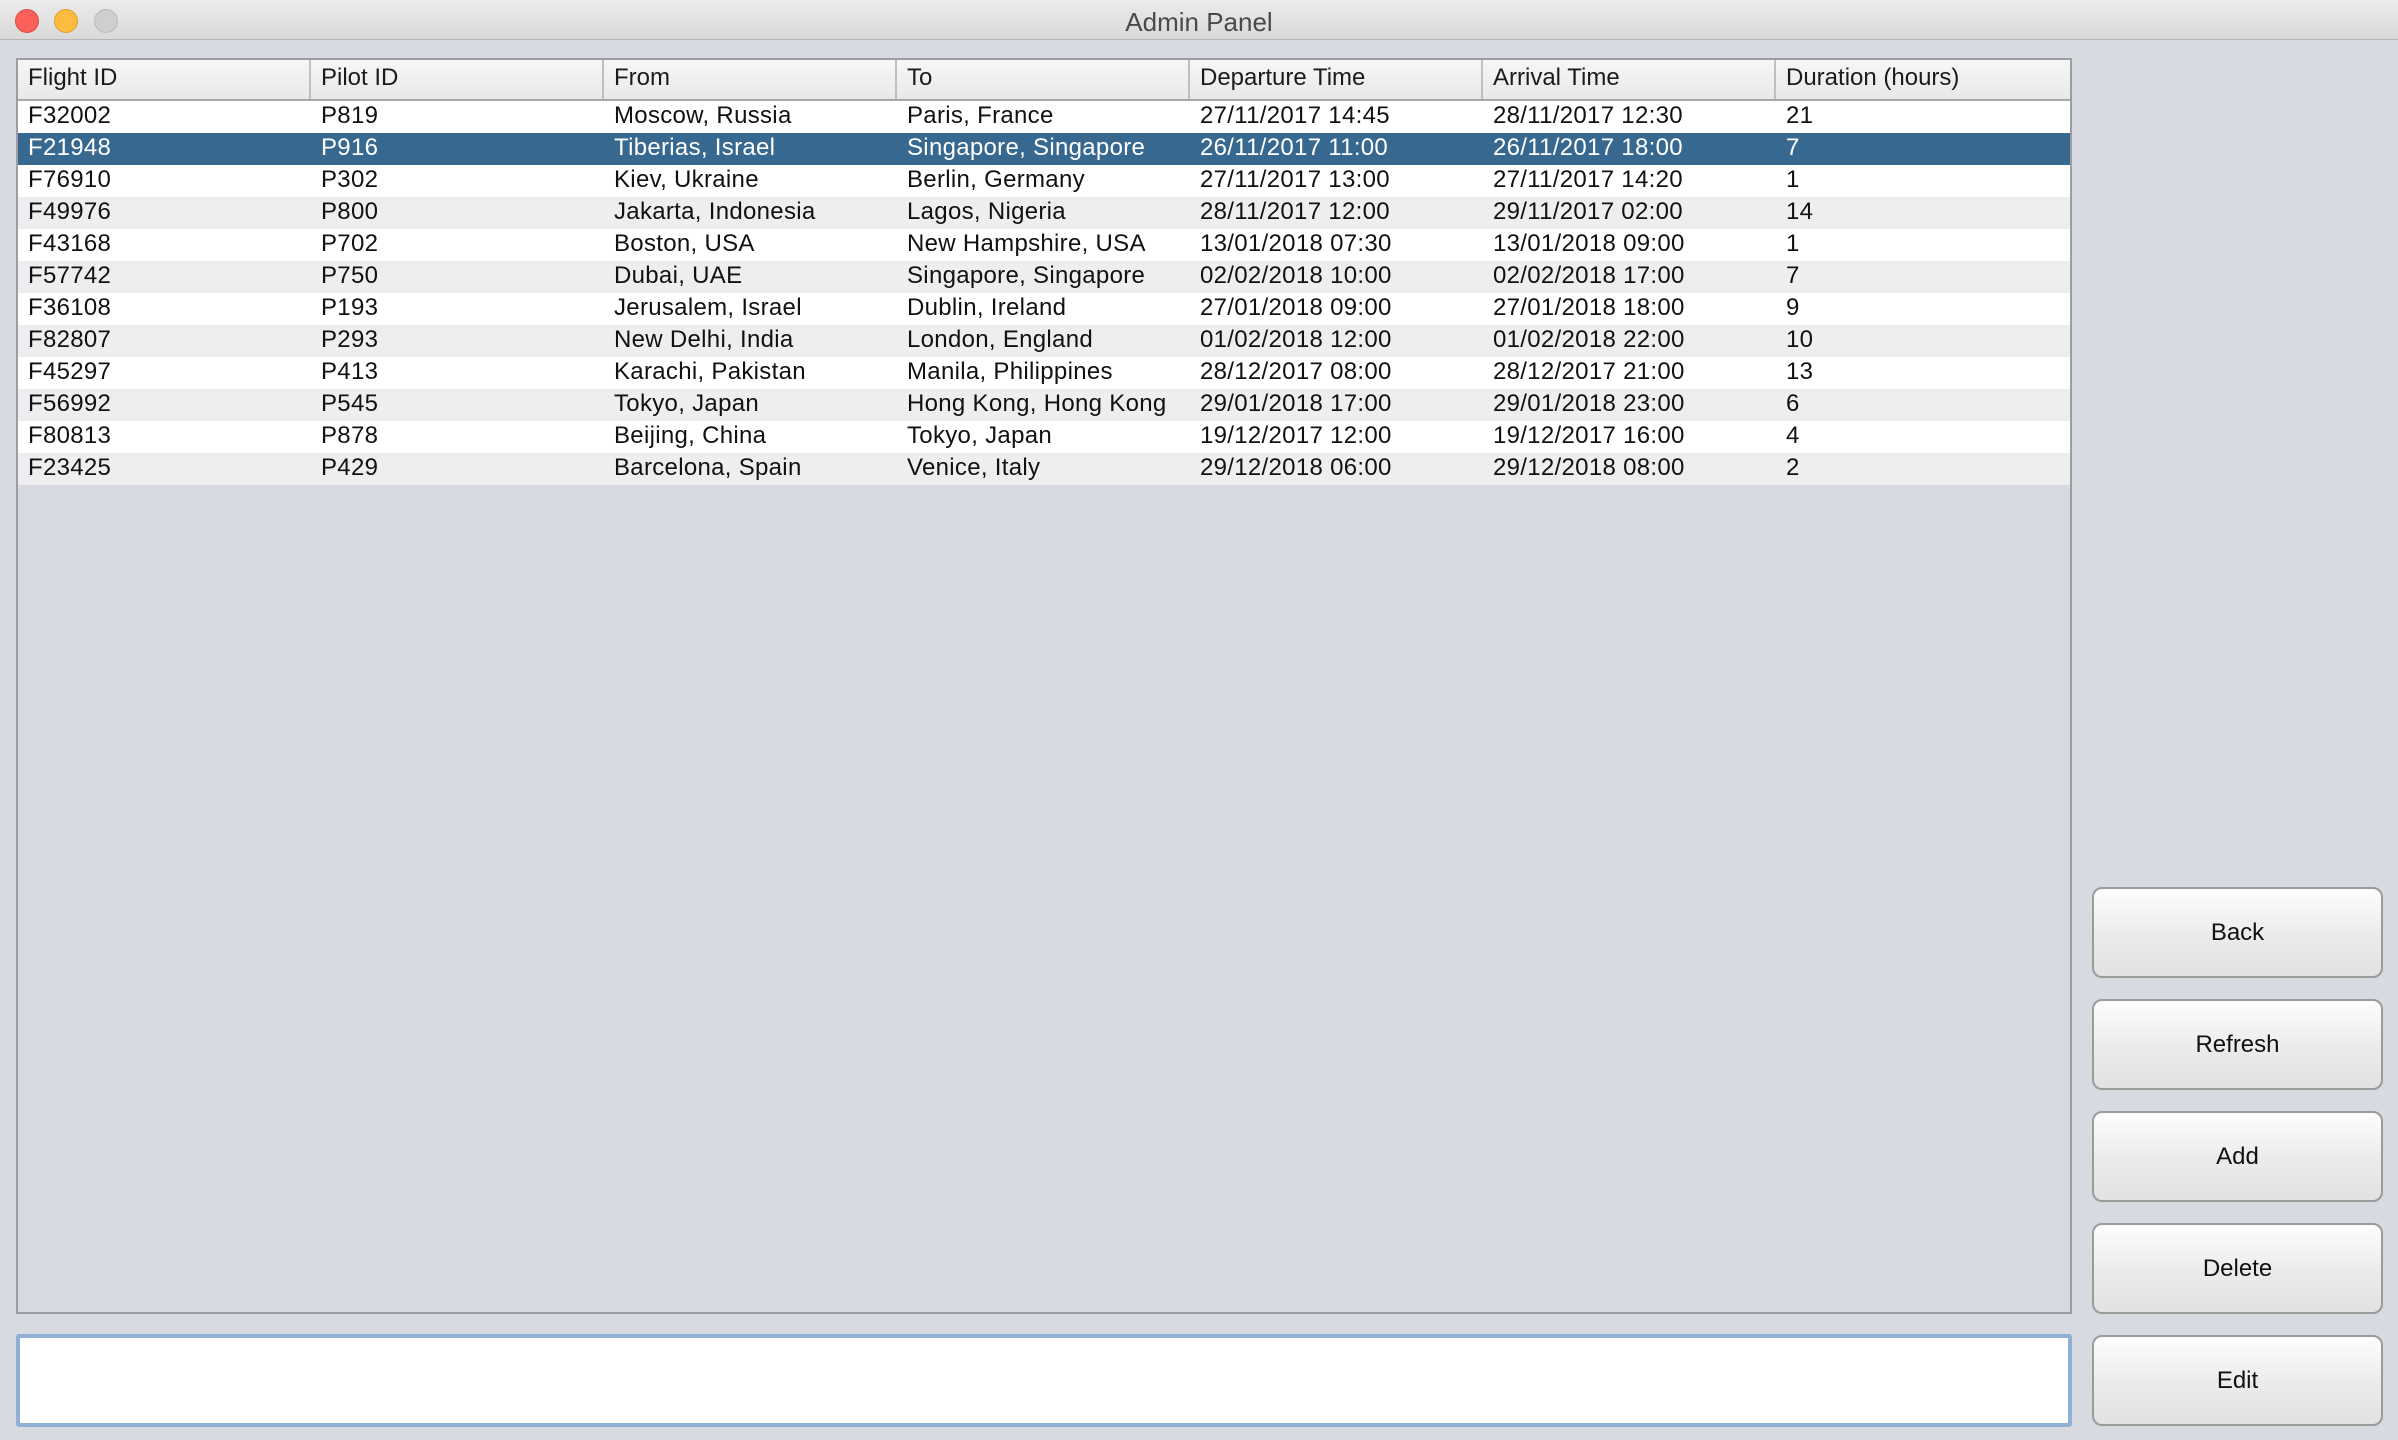  I want to click on back-button: Back, so click(2237, 932).